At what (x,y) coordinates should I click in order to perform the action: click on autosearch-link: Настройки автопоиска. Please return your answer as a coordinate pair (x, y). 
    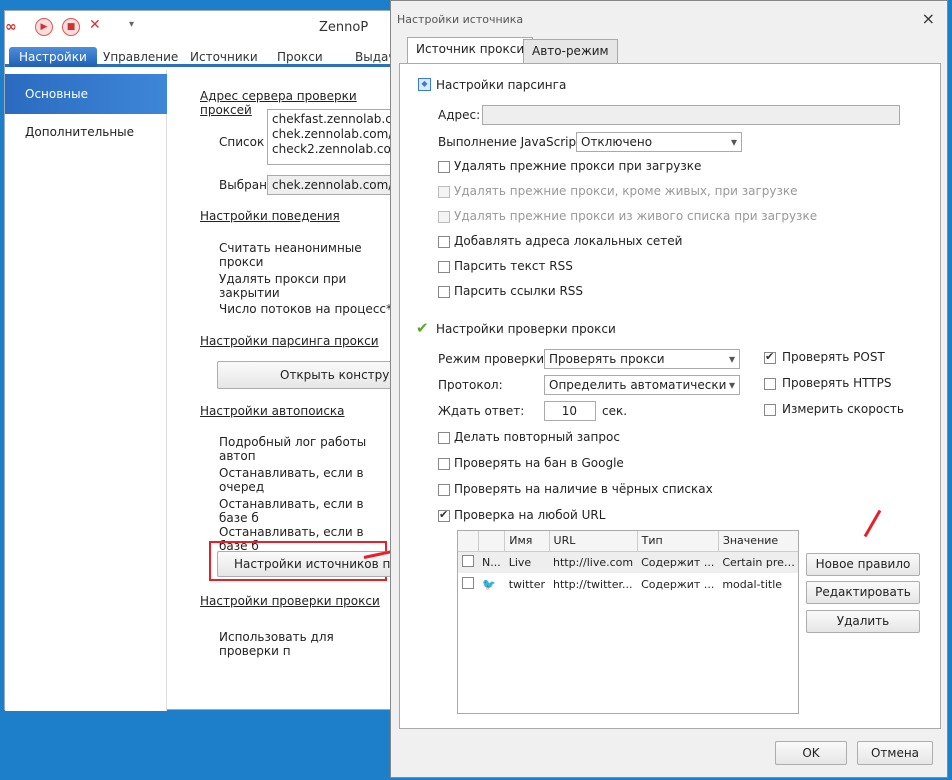
    Looking at the image, I should click on (272, 411).